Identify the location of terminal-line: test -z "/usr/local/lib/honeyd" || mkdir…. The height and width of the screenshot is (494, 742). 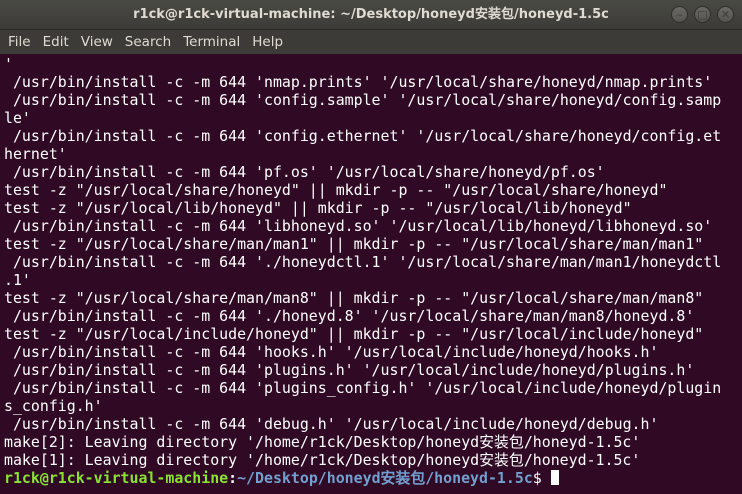
(318, 208).